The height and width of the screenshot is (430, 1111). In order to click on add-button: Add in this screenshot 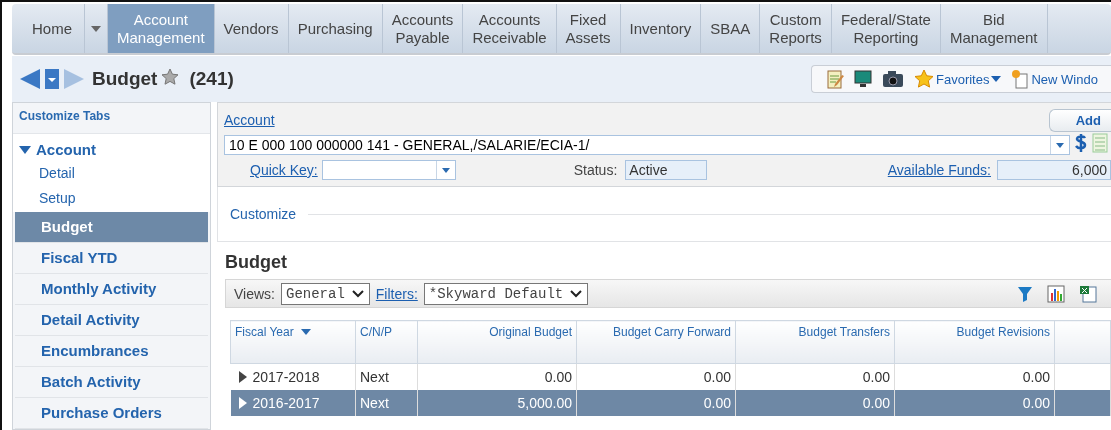, I will do `click(1079, 120)`.